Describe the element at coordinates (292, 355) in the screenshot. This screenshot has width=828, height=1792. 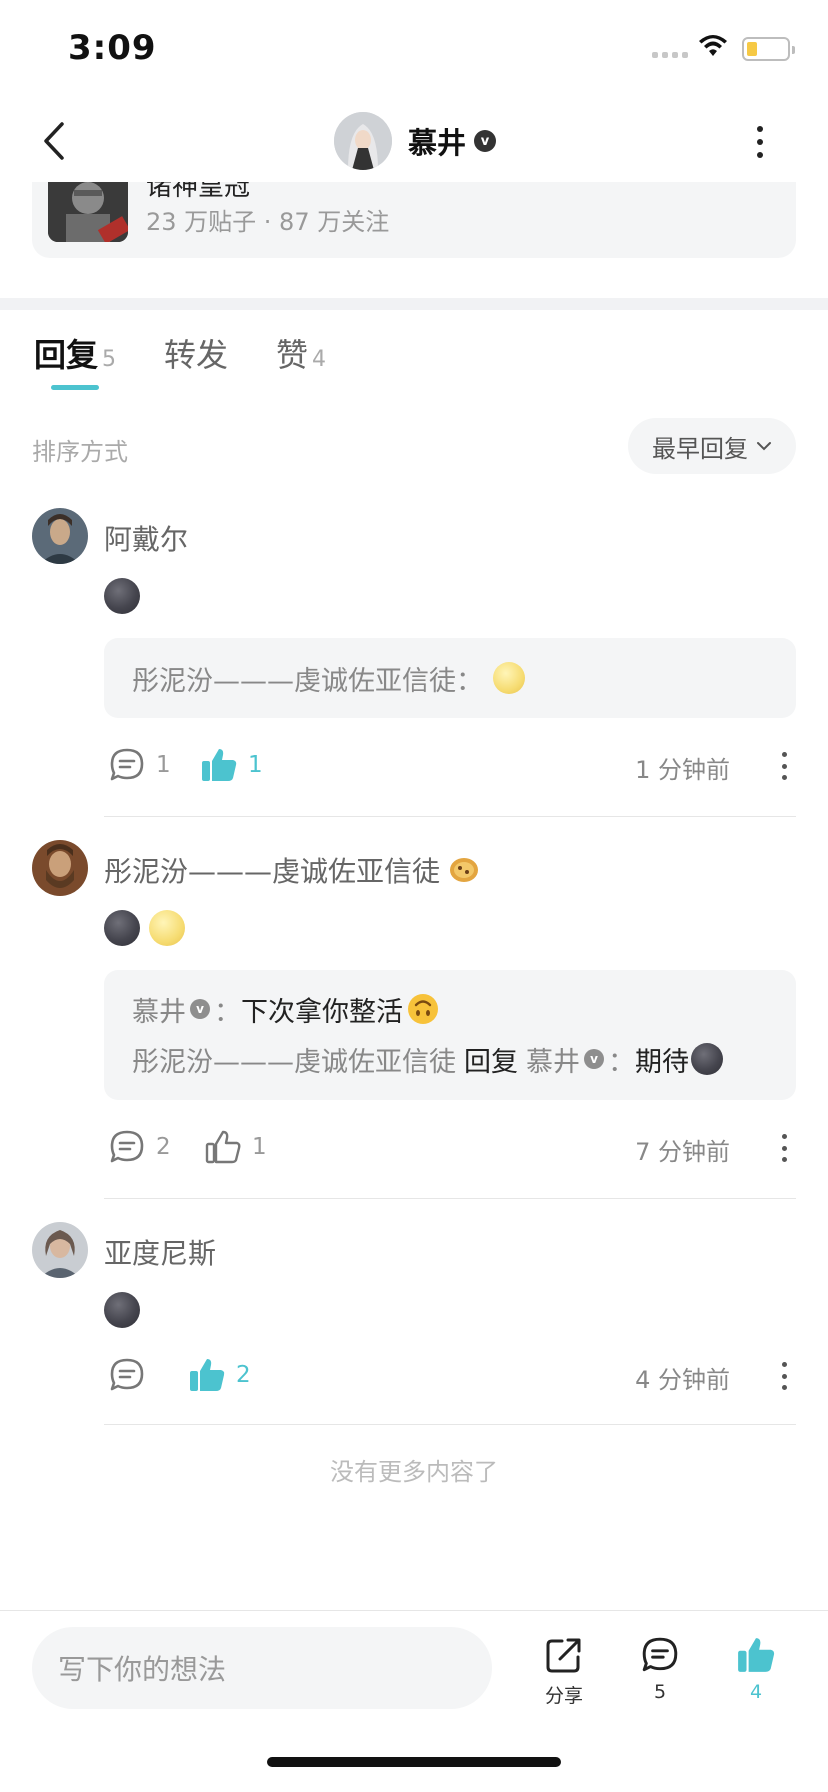
I see `tab-label: 赞` at that location.